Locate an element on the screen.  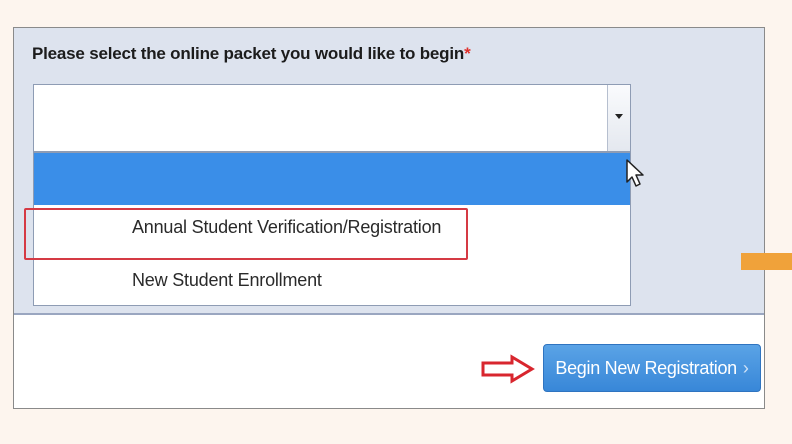
dropdown-option-new-enrollment: New Student Enrollment is located at coordinates (227, 280).